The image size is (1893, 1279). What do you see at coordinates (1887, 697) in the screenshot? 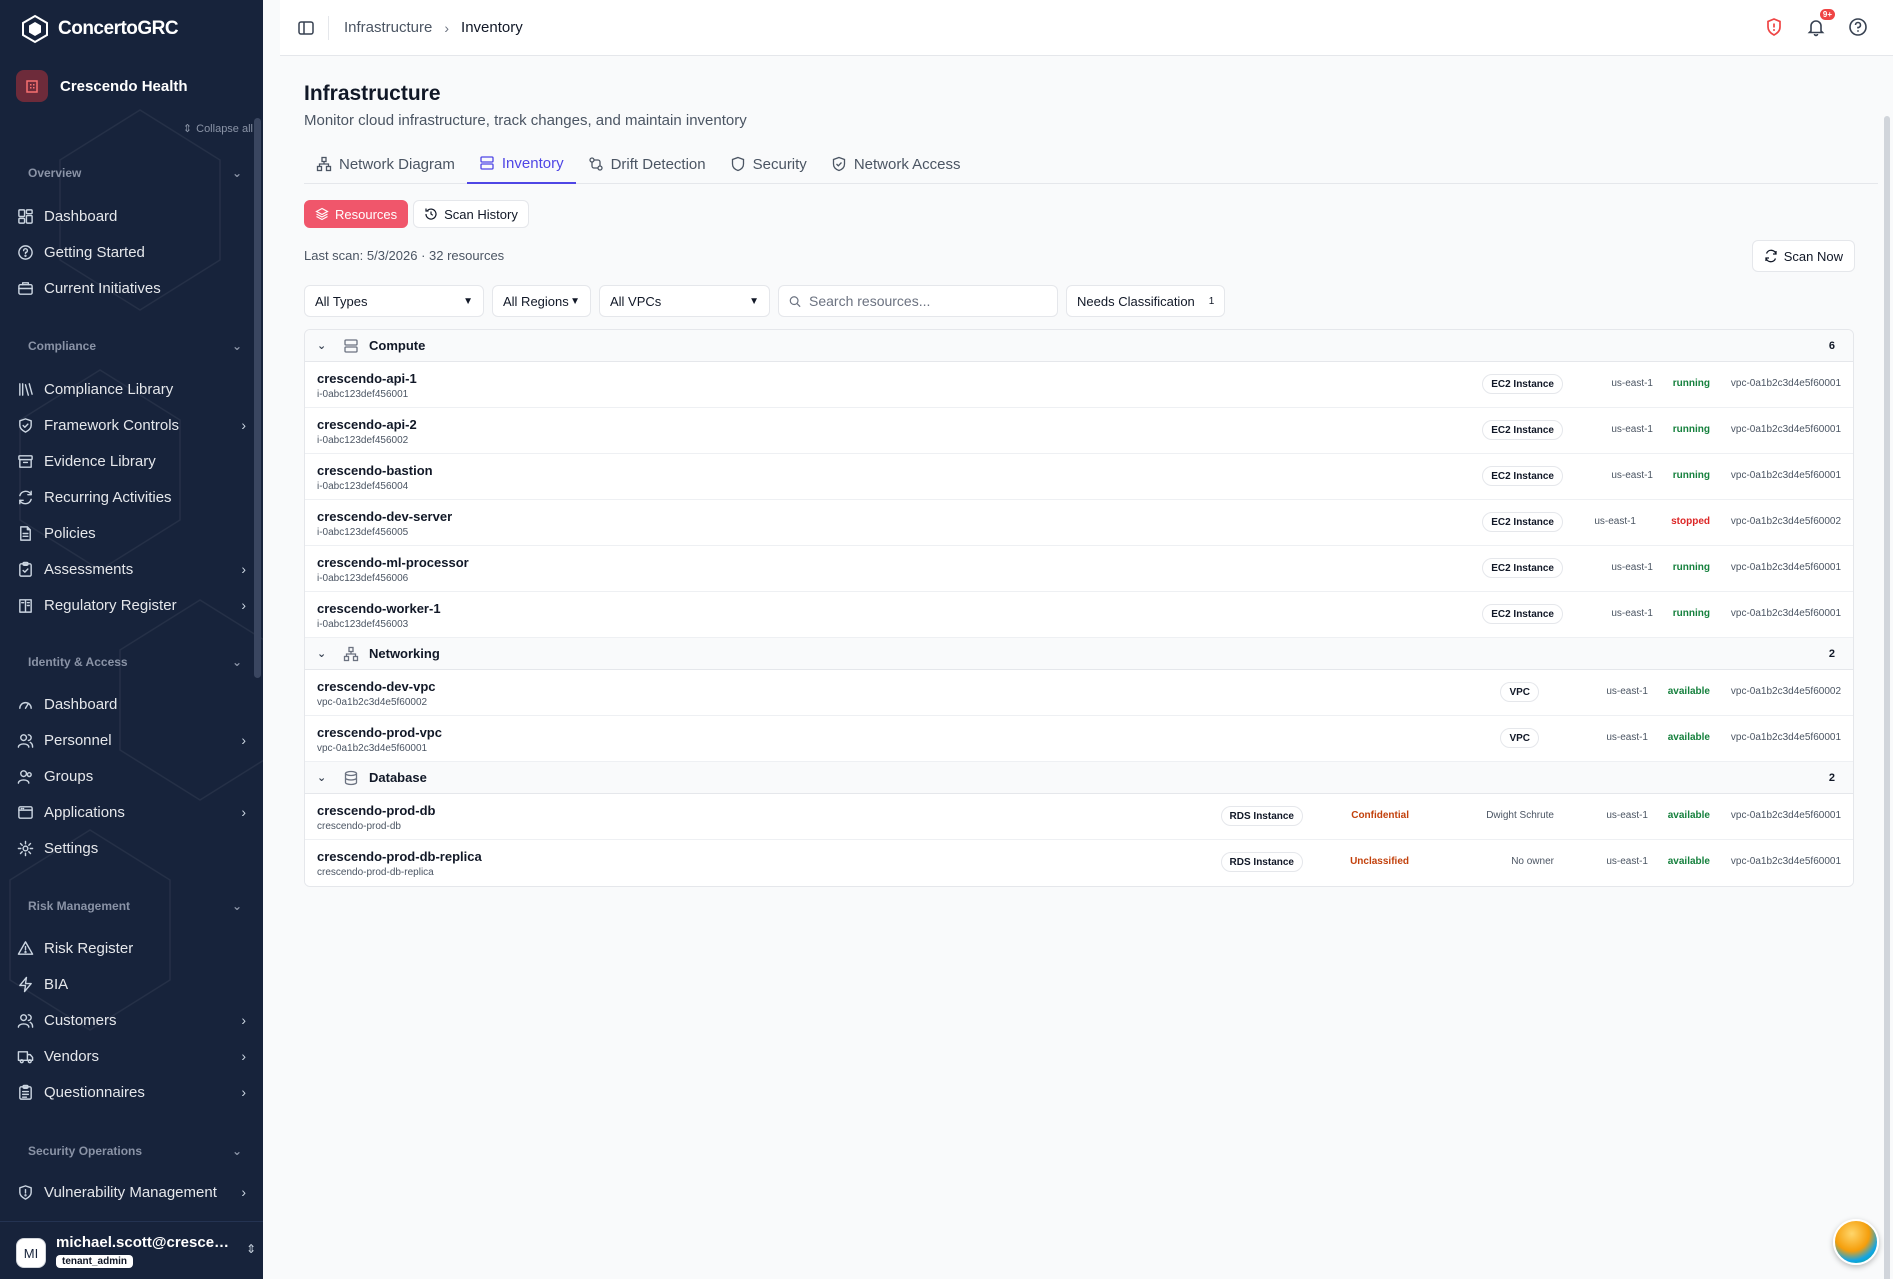
I see `main-scrollbar` at bounding box center [1887, 697].